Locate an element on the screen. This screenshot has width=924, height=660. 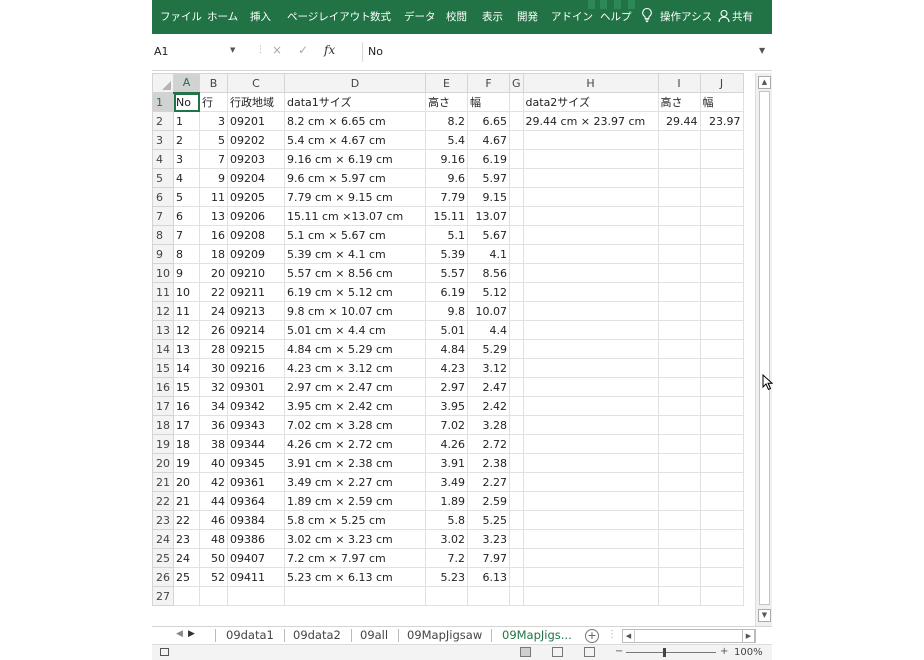
cell-b: 26 is located at coordinates (213, 330).